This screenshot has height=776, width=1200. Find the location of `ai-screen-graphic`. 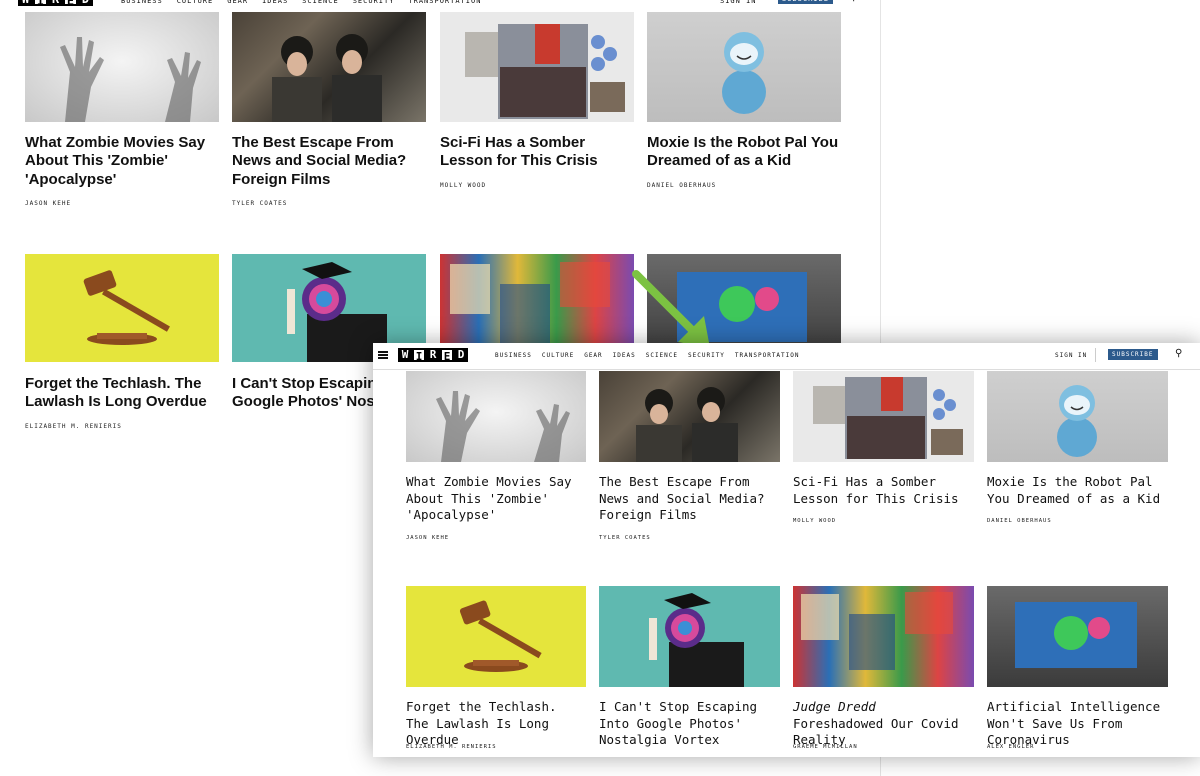

ai-screen-graphic is located at coordinates (1076, 635).